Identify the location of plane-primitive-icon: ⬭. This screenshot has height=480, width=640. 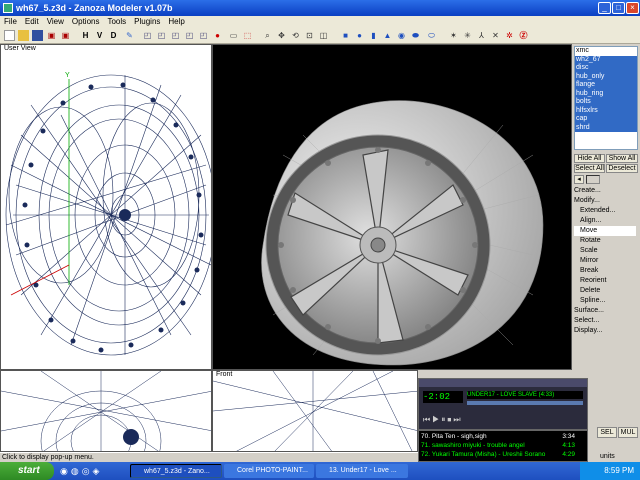
(431, 35).